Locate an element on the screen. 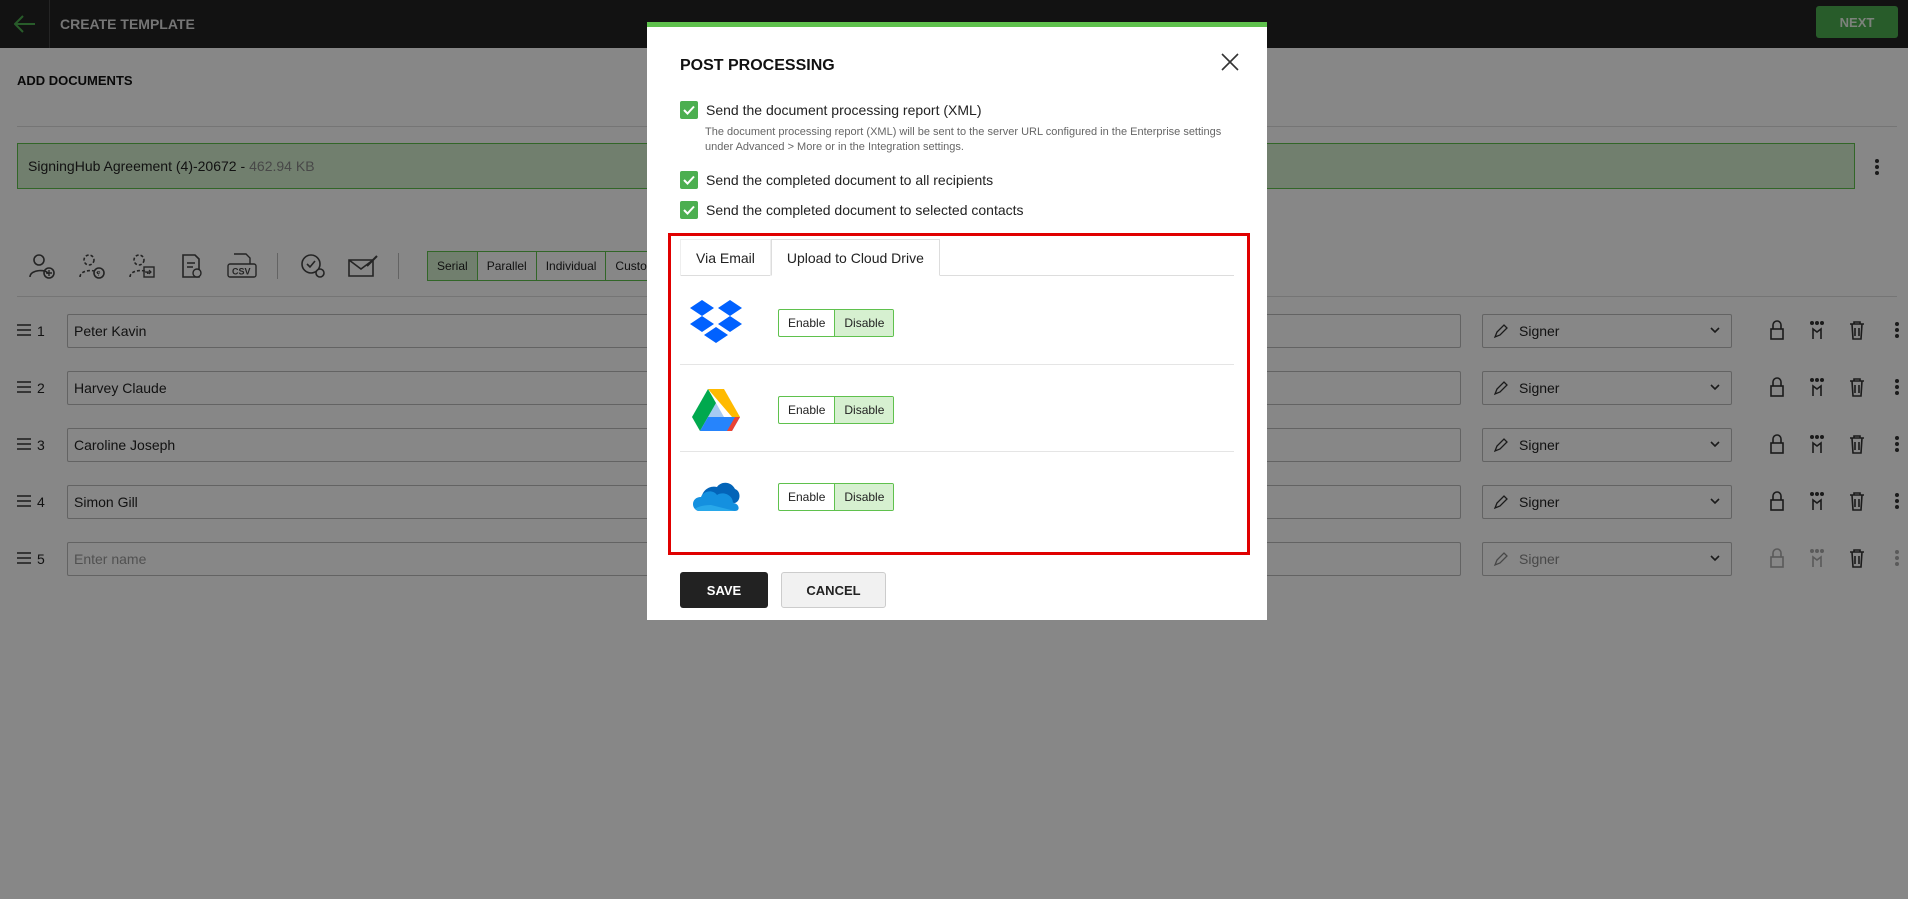  cloud-drive-highlight-box is located at coordinates (959, 394).